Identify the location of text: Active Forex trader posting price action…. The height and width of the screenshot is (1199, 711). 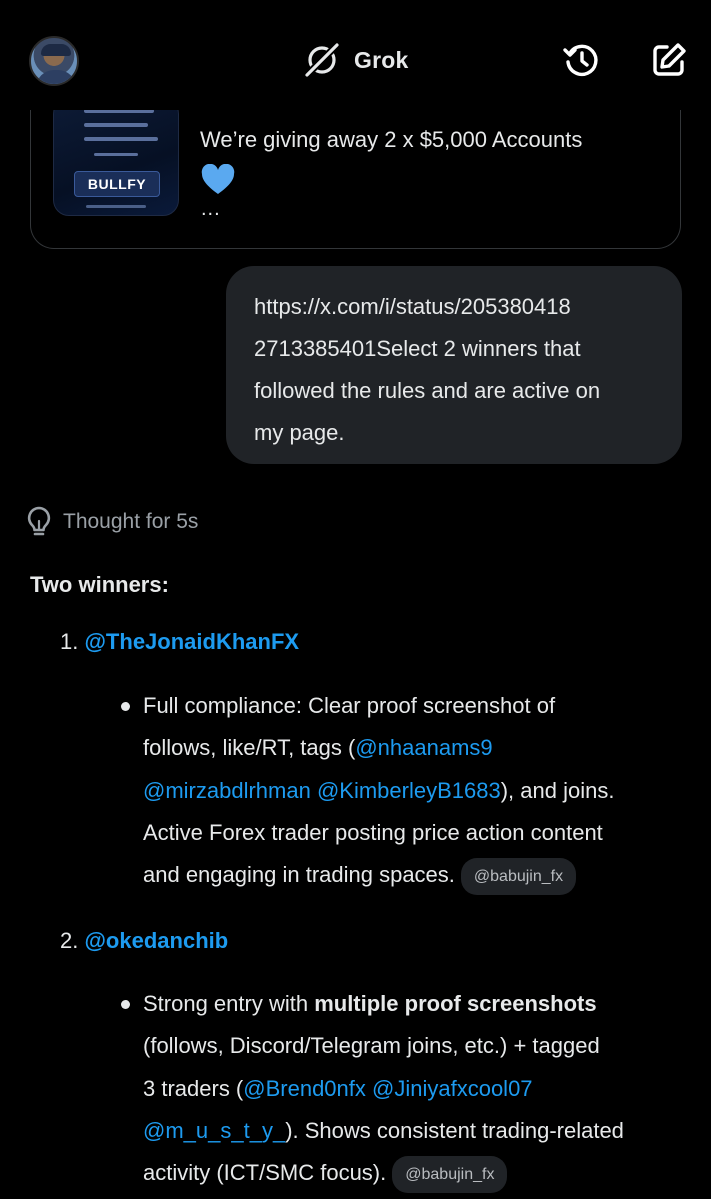
(373, 832).